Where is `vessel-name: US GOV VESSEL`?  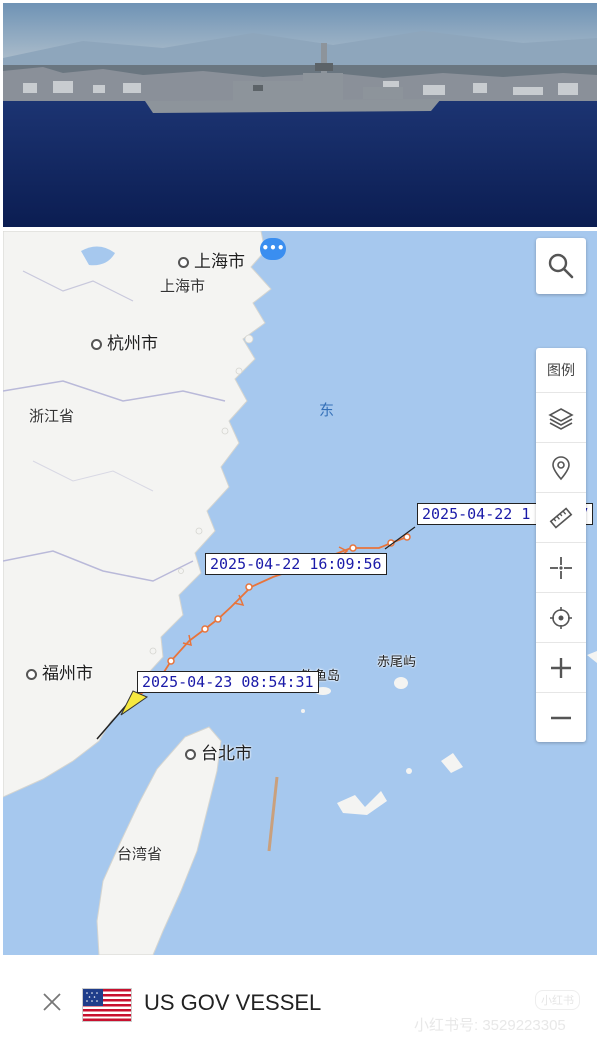
vessel-name: US GOV VESSEL is located at coordinates (233, 1002).